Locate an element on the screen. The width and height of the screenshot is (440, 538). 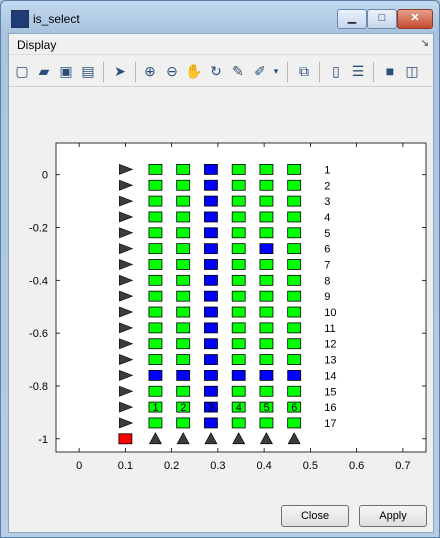
row-label: 10 is located at coordinates (330, 313).